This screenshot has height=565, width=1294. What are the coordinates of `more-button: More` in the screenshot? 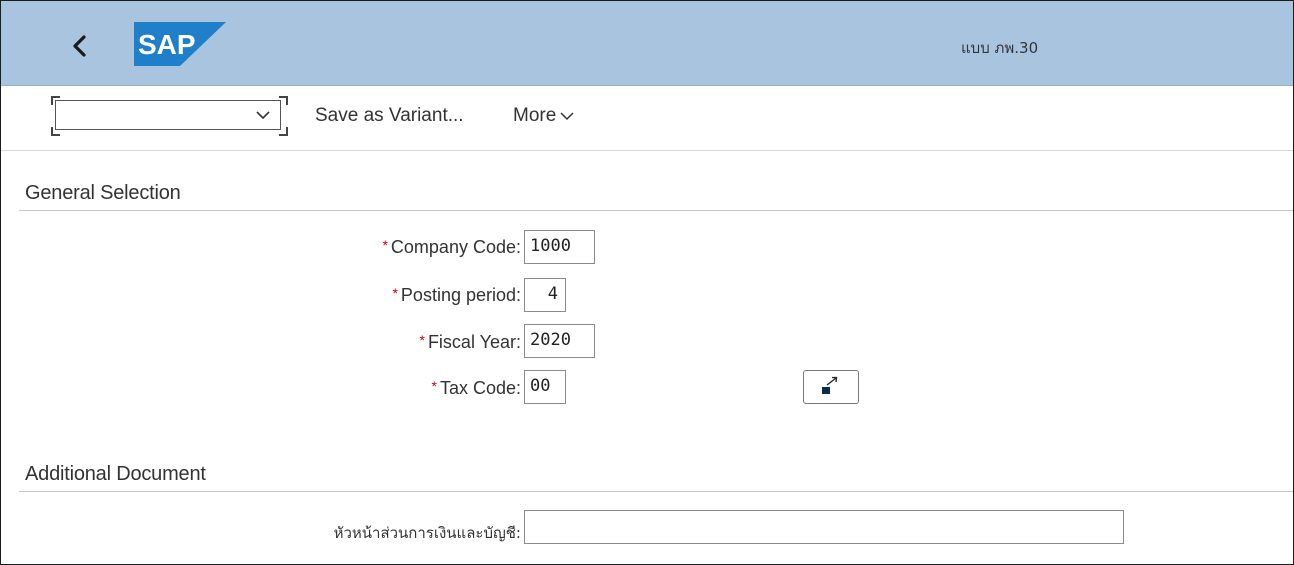 It's located at (544, 116).